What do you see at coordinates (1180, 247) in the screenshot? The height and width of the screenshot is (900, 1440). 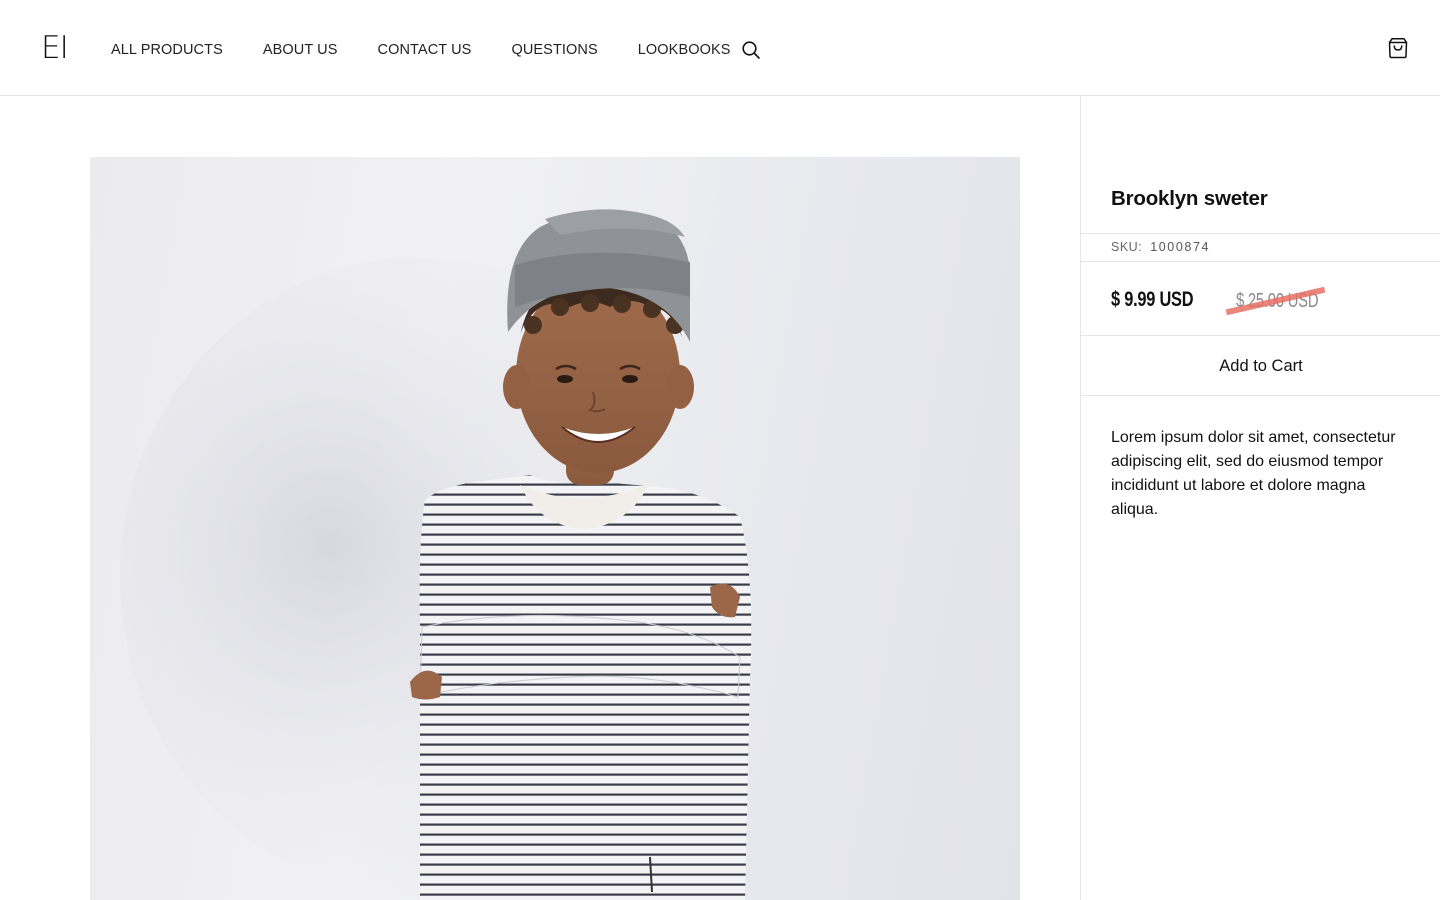 I see `sku-value: 1000874` at bounding box center [1180, 247].